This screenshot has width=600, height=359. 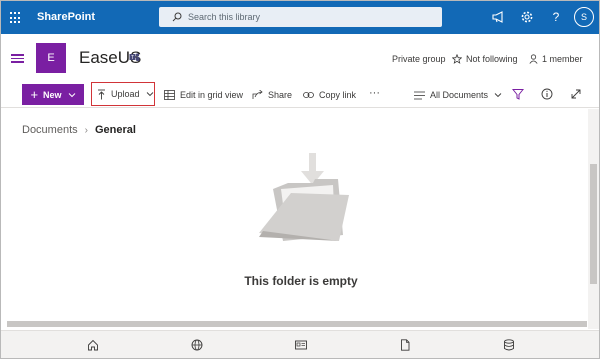 What do you see at coordinates (518, 94) in the screenshot?
I see `filter-icon` at bounding box center [518, 94].